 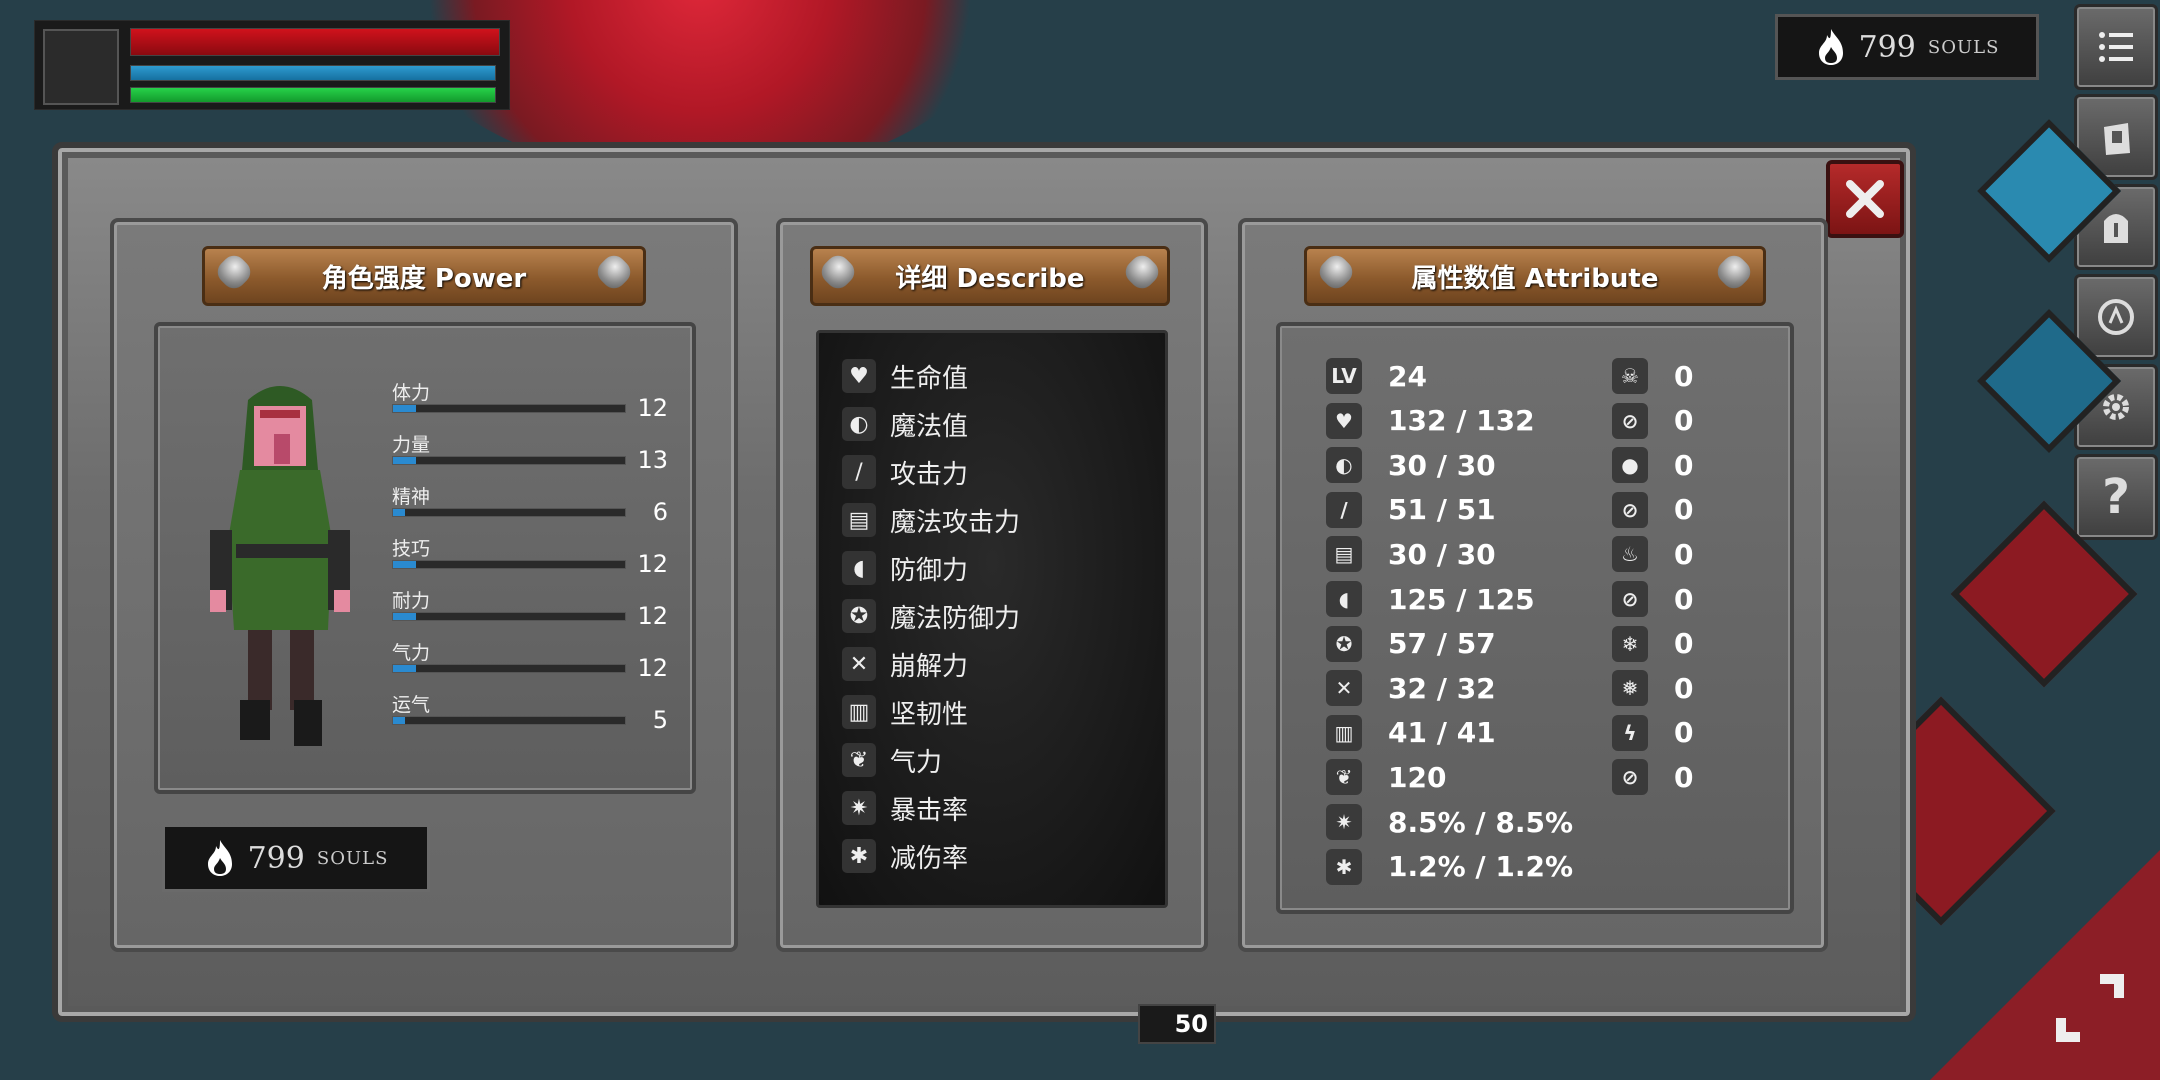 I want to click on flame-icon, so click(x=1830, y=47).